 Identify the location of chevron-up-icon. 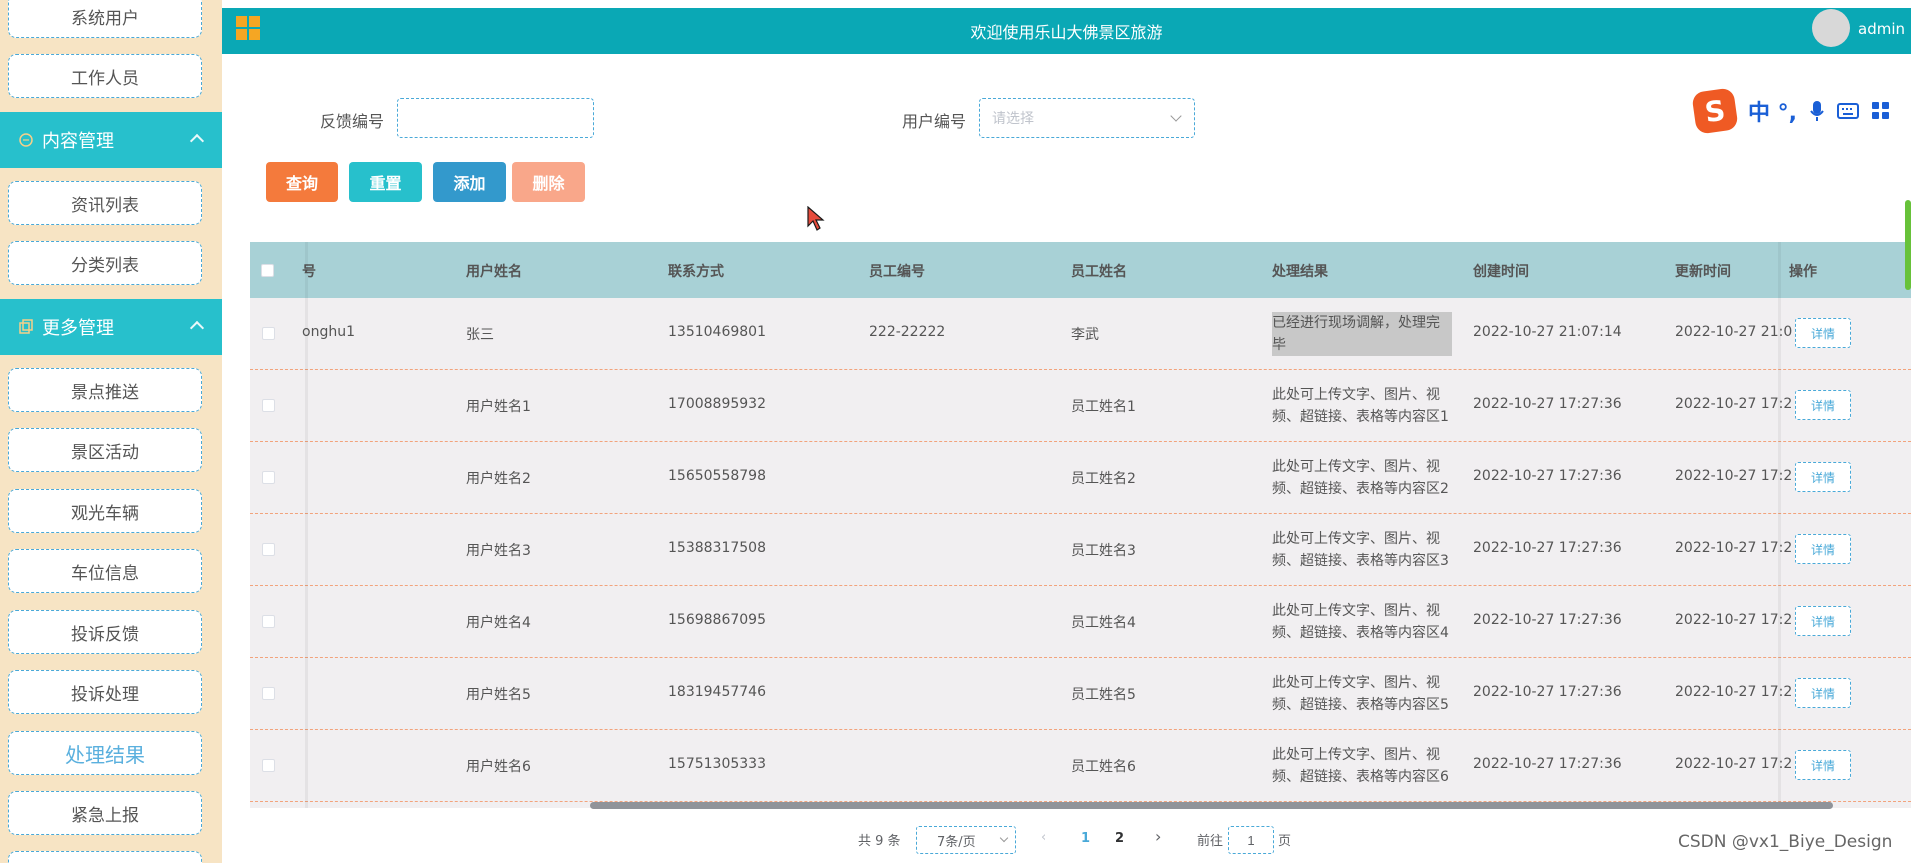
(197, 328).